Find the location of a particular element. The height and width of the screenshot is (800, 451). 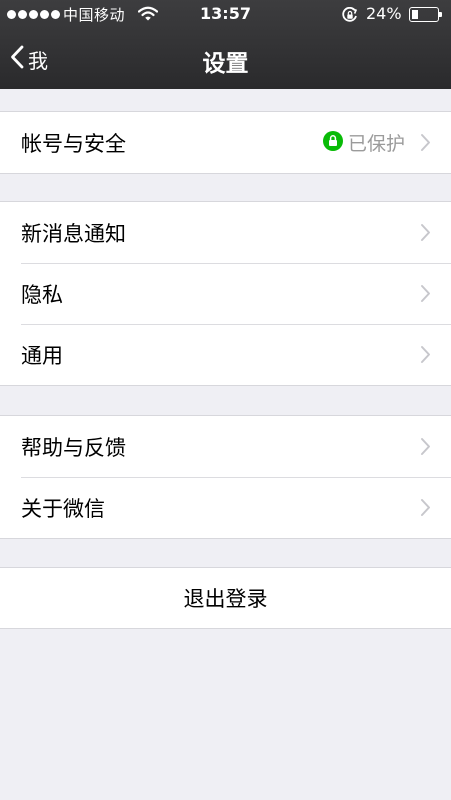

status-bar: 中国移动 13:57 24% is located at coordinates (225, 15).